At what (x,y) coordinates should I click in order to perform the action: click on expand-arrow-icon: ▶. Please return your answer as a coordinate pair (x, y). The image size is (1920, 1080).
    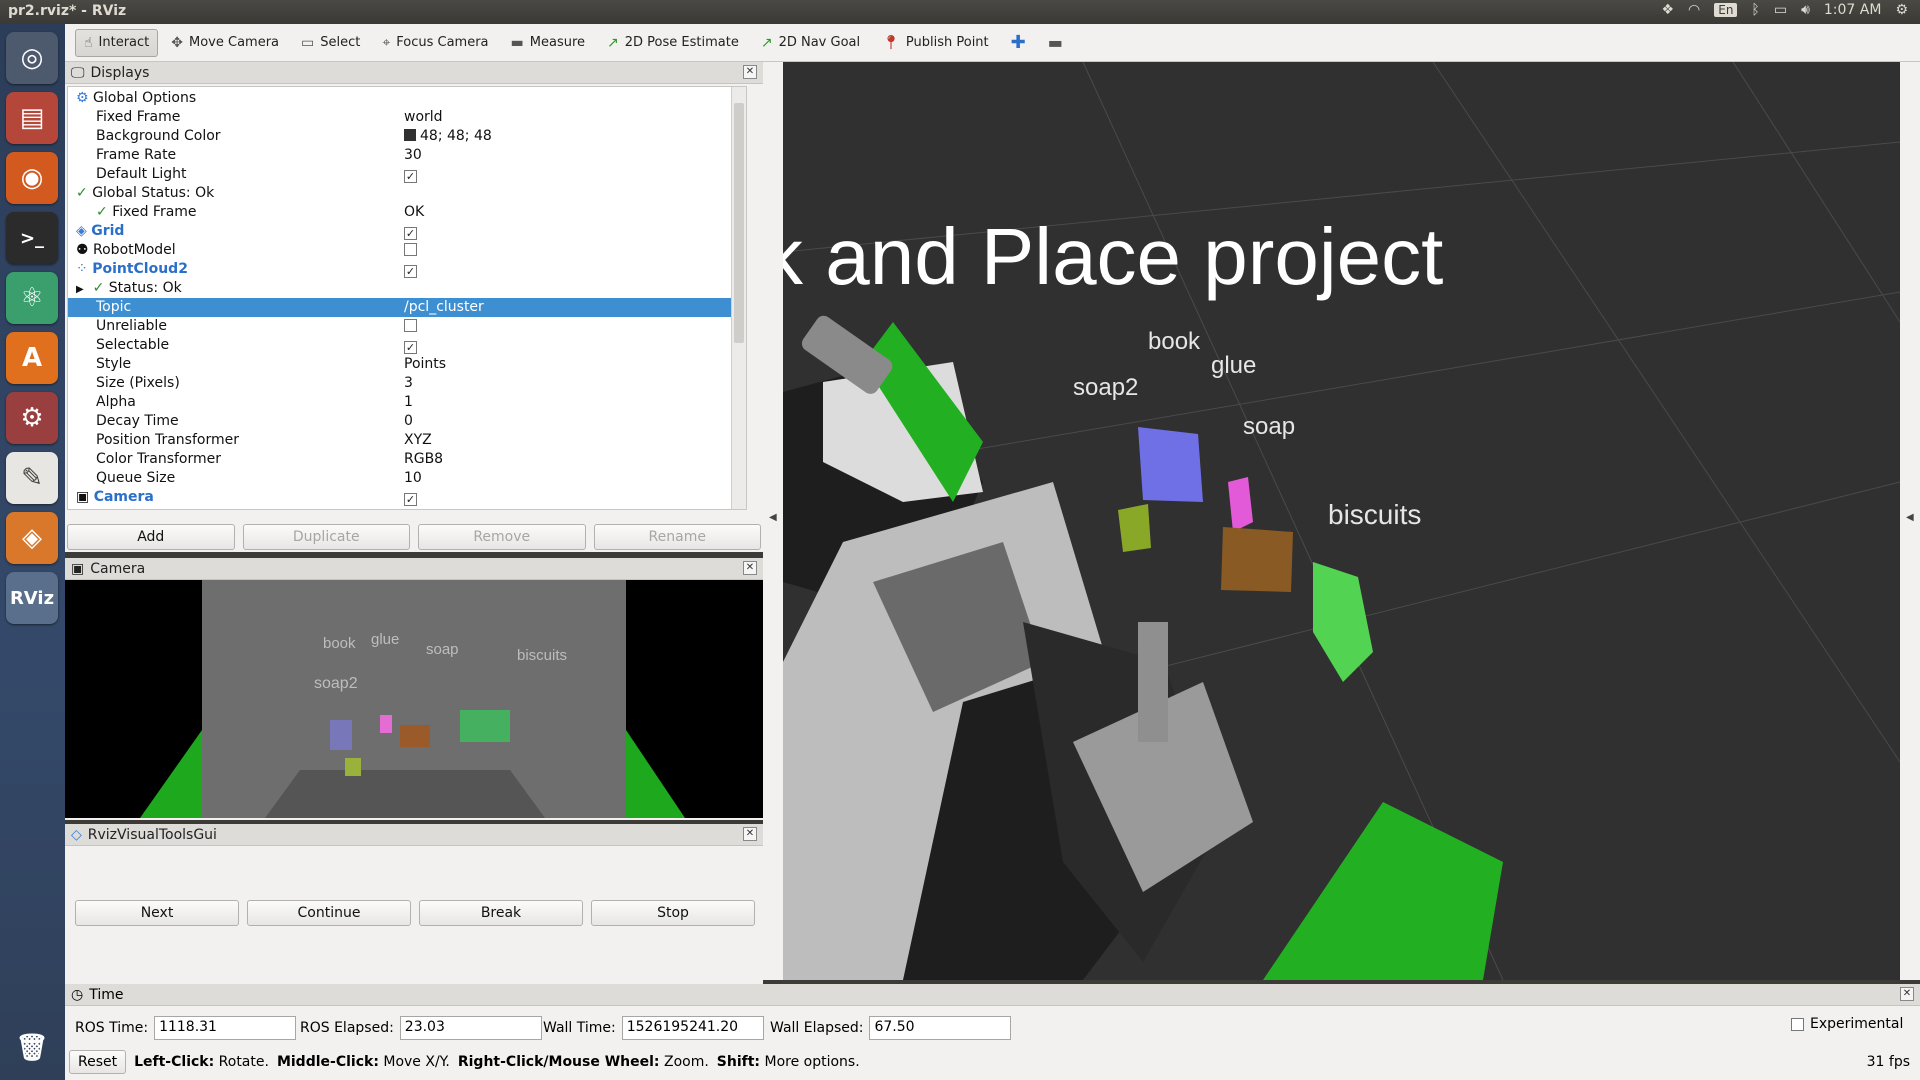
    Looking at the image, I should click on (80, 289).